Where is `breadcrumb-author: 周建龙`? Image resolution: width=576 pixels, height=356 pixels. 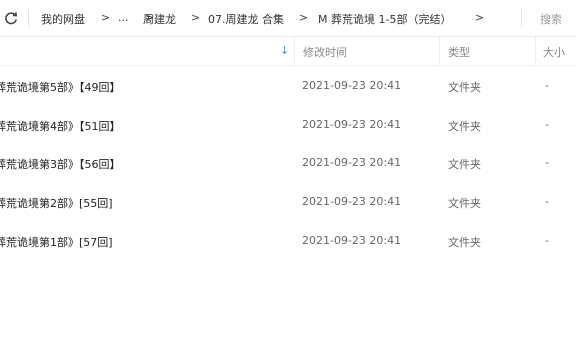 breadcrumb-author: 周建龙 is located at coordinates (159, 19).